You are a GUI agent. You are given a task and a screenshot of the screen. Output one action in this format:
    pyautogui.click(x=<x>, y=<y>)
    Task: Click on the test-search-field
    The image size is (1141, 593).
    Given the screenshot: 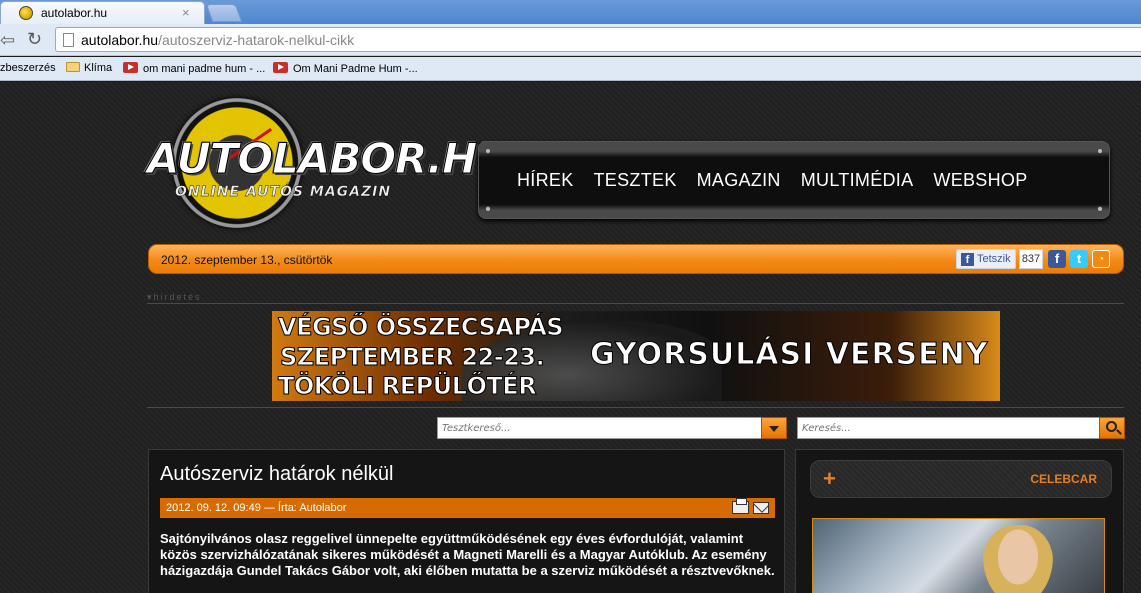 What is the action you would take?
    pyautogui.click(x=599, y=428)
    